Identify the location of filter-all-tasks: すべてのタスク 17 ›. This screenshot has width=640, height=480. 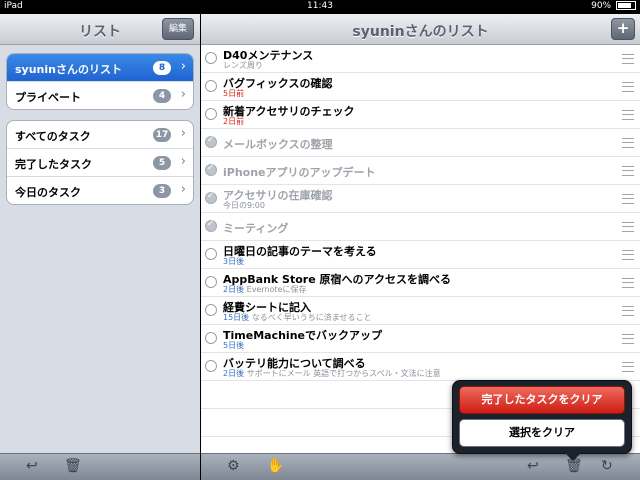
(100, 134).